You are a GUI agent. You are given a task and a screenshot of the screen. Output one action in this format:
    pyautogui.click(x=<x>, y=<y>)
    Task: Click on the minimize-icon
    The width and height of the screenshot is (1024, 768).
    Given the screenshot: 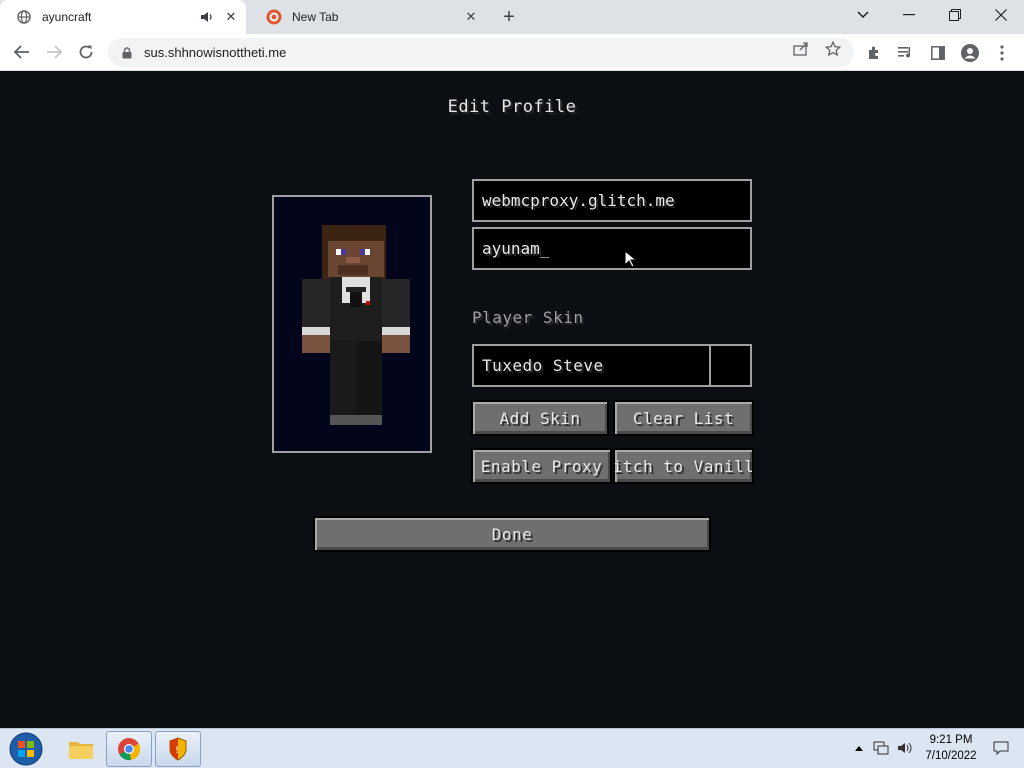 What is the action you would take?
    pyautogui.click(x=909, y=15)
    